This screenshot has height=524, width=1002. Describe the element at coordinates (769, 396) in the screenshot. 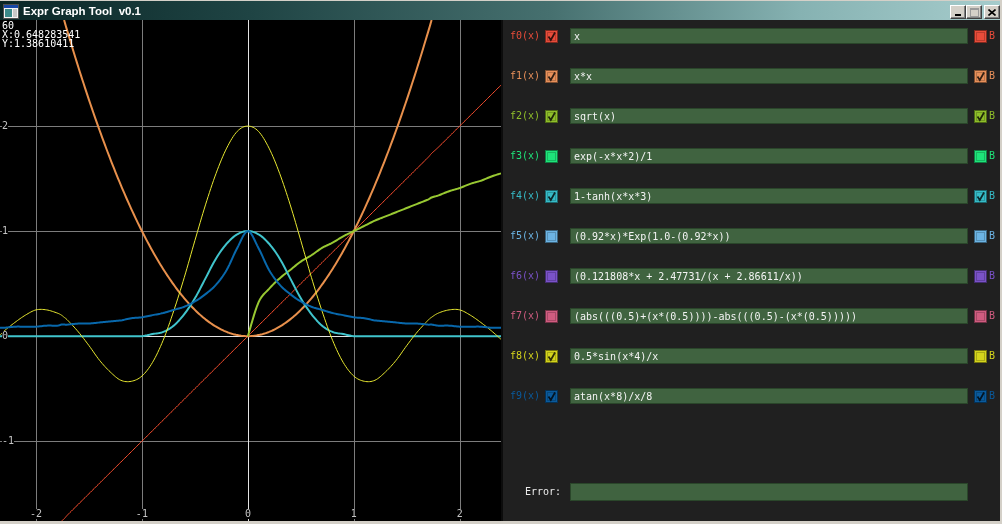

I see `expression-field: atan(x*8)/x/8` at that location.